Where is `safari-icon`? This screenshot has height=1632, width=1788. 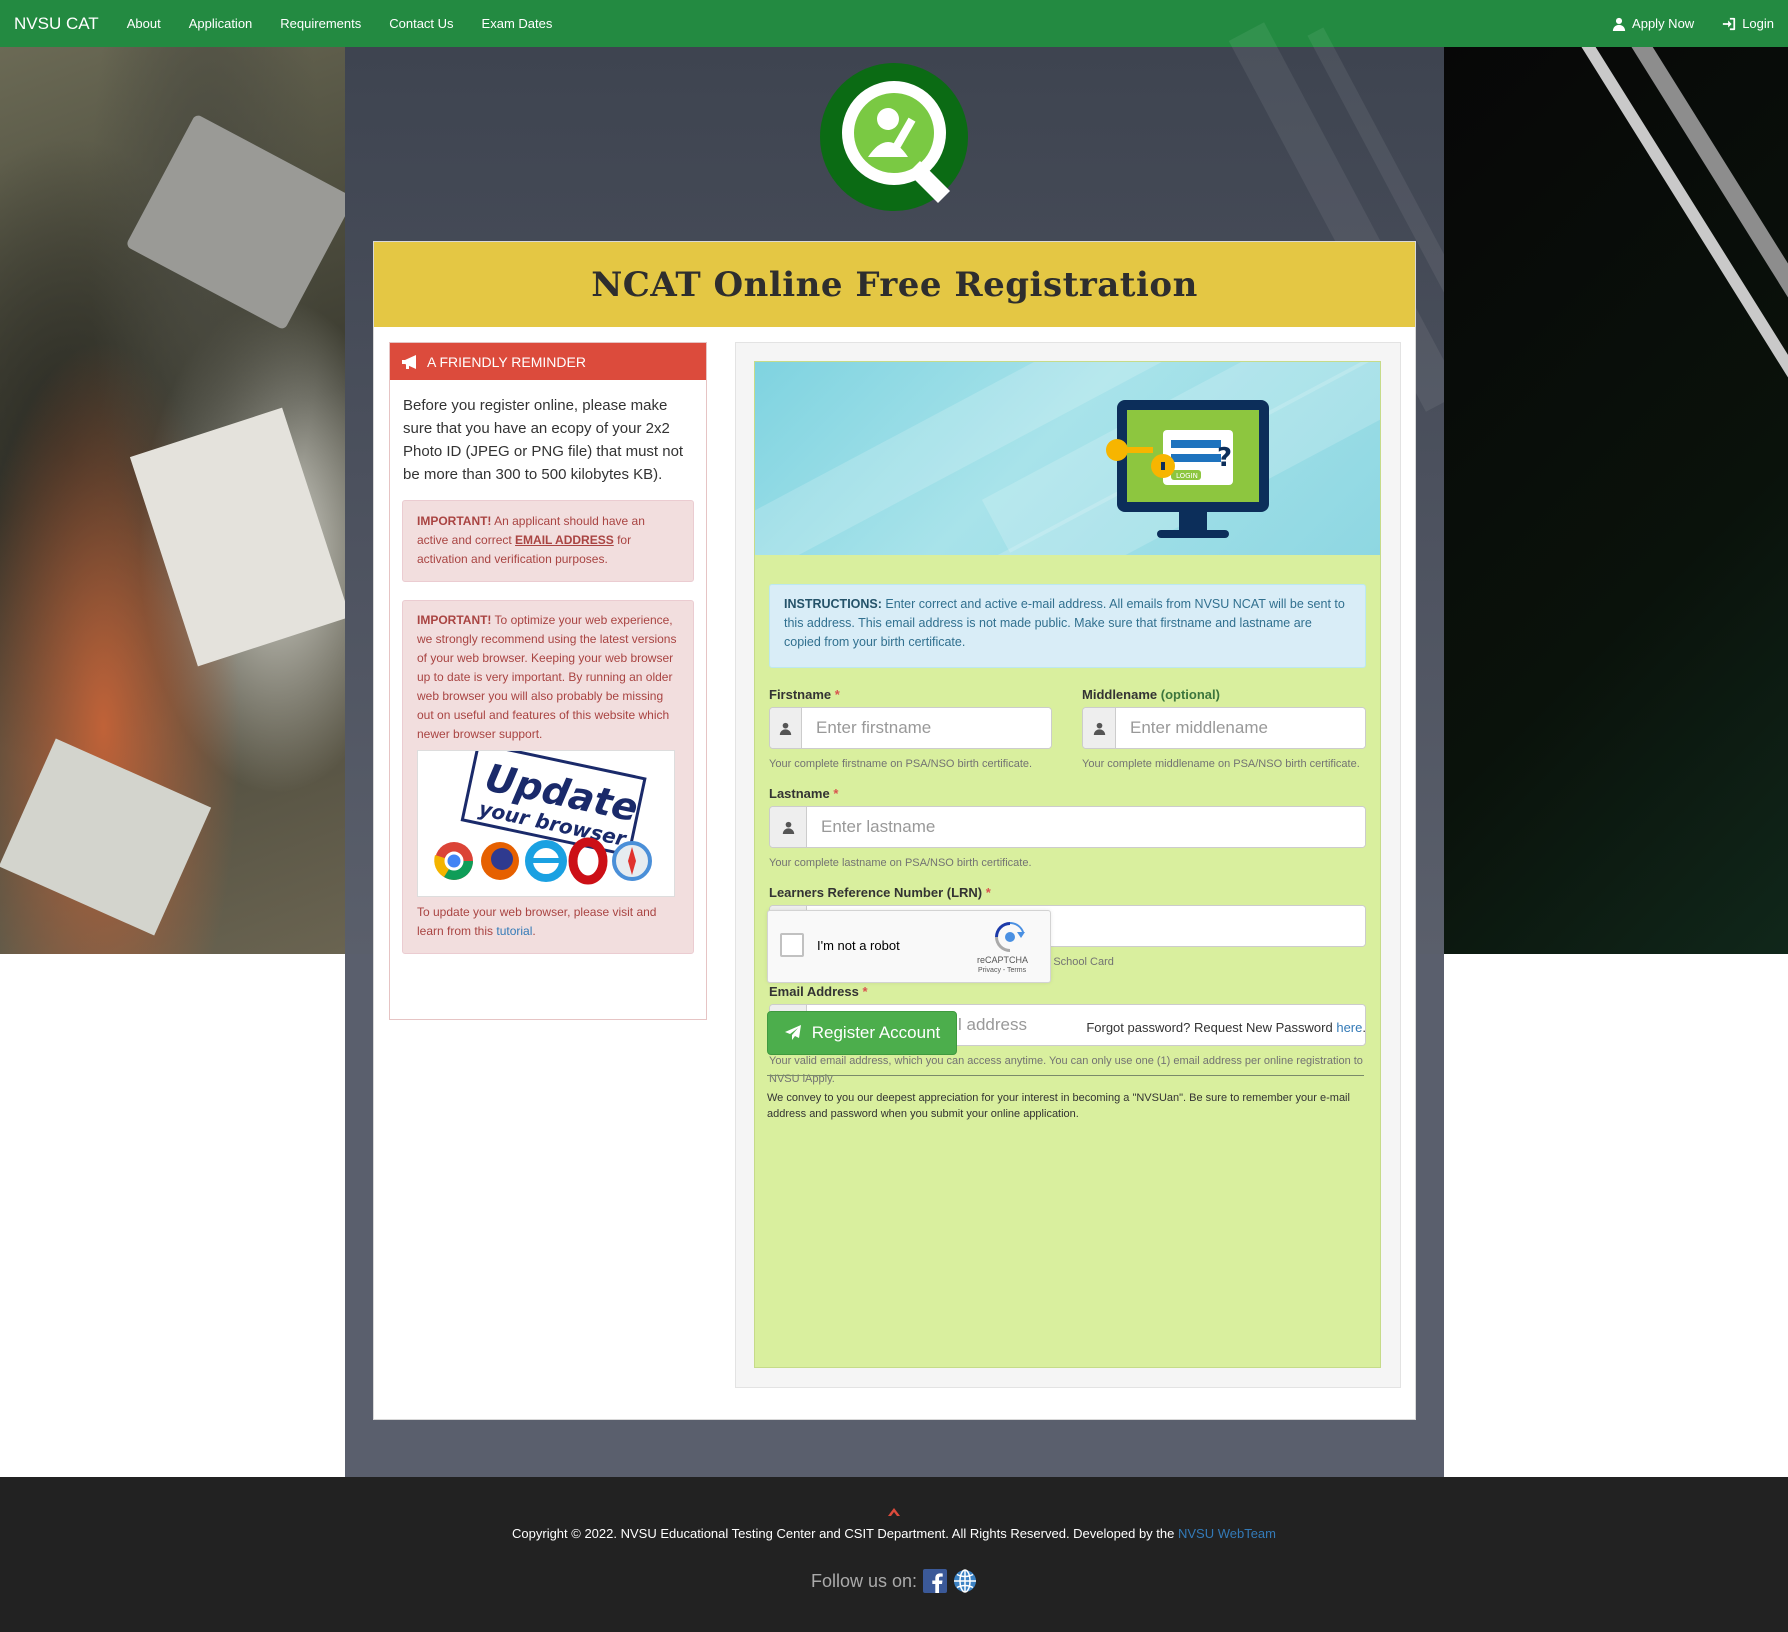
safari-icon is located at coordinates (632, 861).